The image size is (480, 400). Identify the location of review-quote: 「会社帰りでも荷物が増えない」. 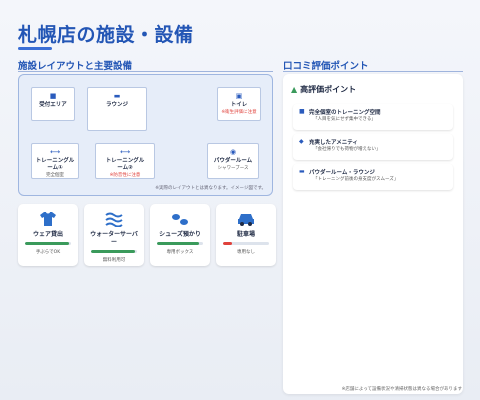
(347, 149).